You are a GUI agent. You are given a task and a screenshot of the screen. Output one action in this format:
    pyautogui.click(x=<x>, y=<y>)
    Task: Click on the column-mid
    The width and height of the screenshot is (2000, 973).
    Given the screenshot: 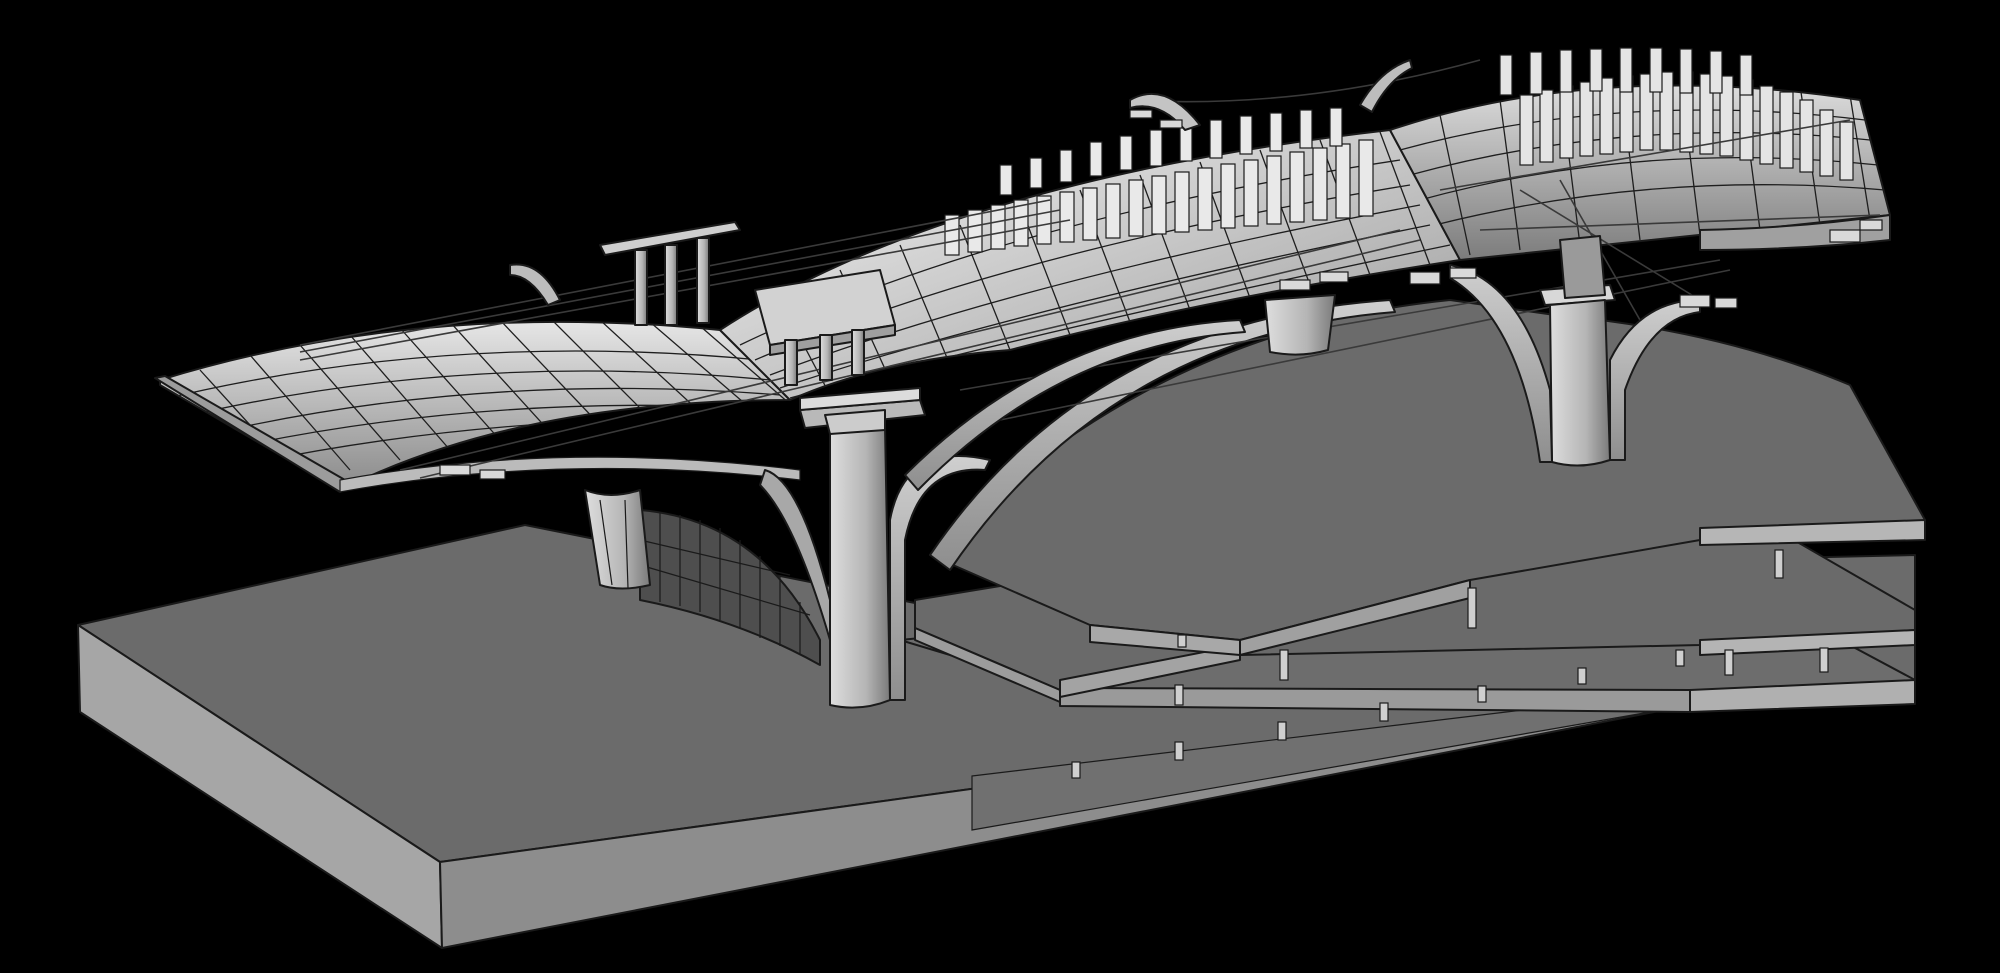 What is the action you would take?
    pyautogui.click(x=1300, y=325)
    